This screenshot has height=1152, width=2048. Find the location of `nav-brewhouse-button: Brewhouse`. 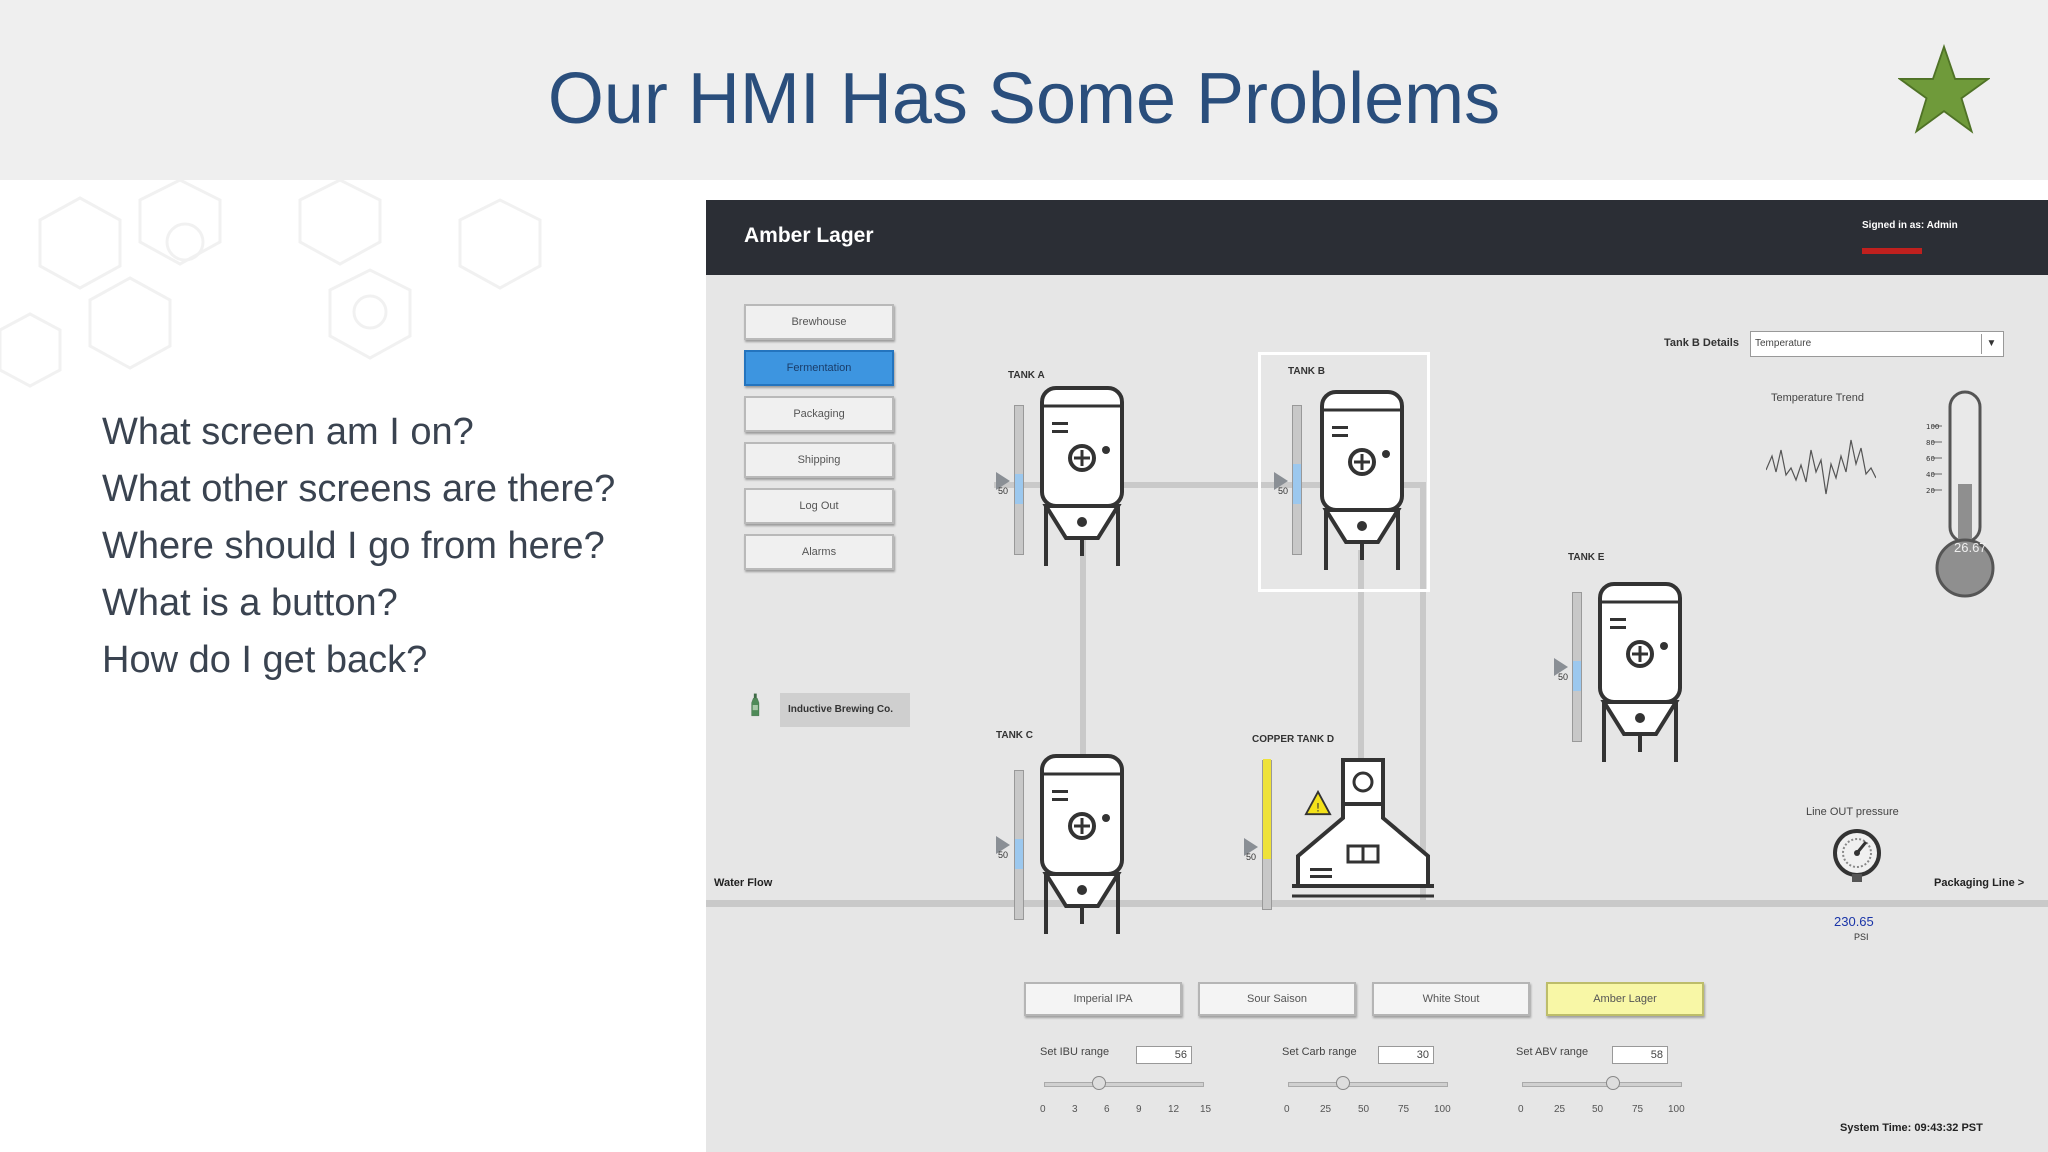

nav-brewhouse-button: Brewhouse is located at coordinates (819, 322).